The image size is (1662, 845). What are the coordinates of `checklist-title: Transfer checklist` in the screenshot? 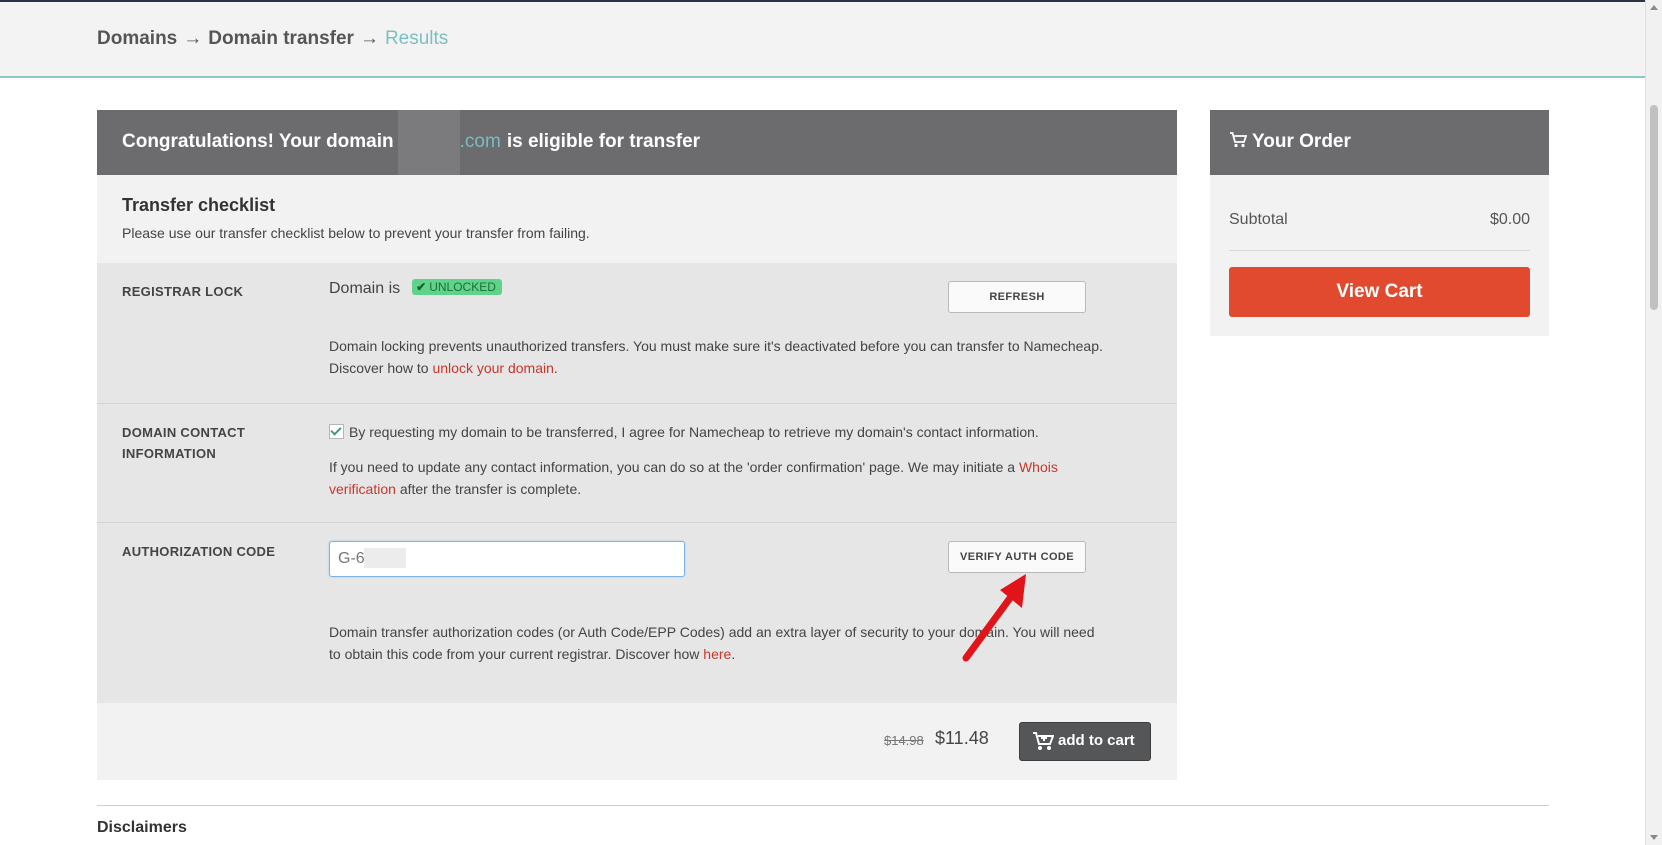 It's located at (199, 205).